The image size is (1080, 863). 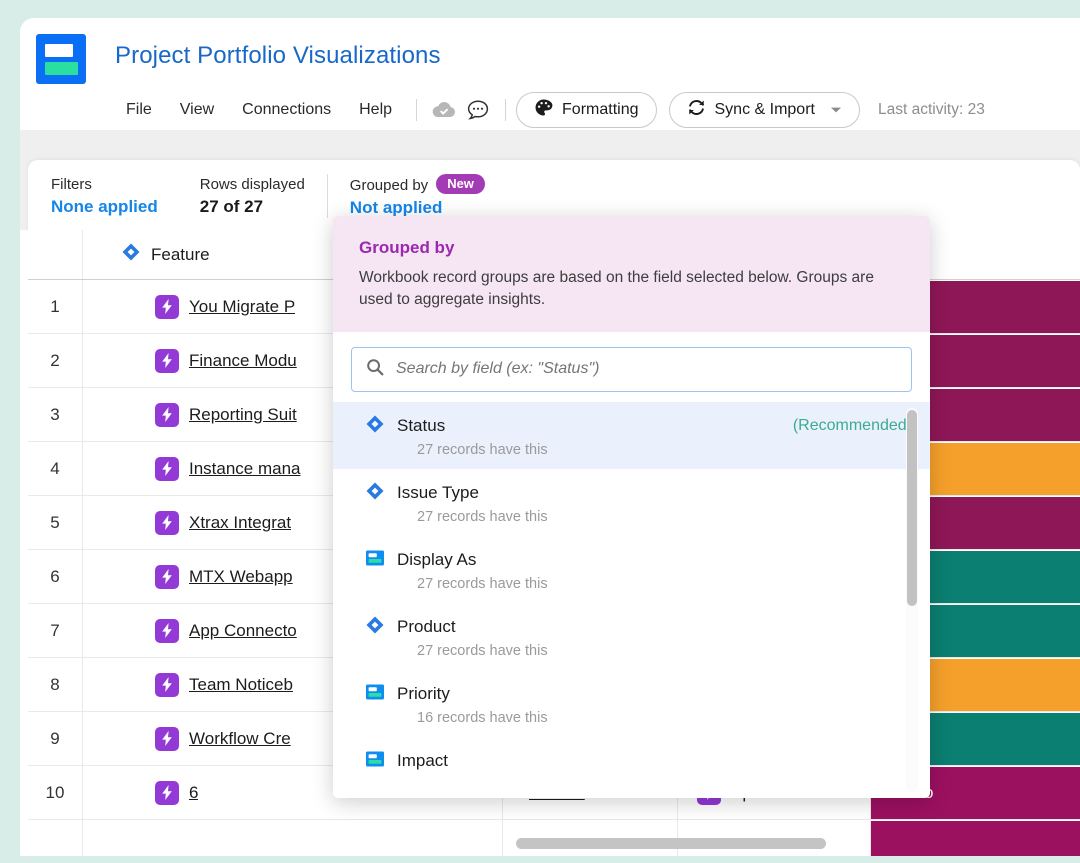 What do you see at coordinates (55, 254) in the screenshot?
I see `column-header-rownum` at bounding box center [55, 254].